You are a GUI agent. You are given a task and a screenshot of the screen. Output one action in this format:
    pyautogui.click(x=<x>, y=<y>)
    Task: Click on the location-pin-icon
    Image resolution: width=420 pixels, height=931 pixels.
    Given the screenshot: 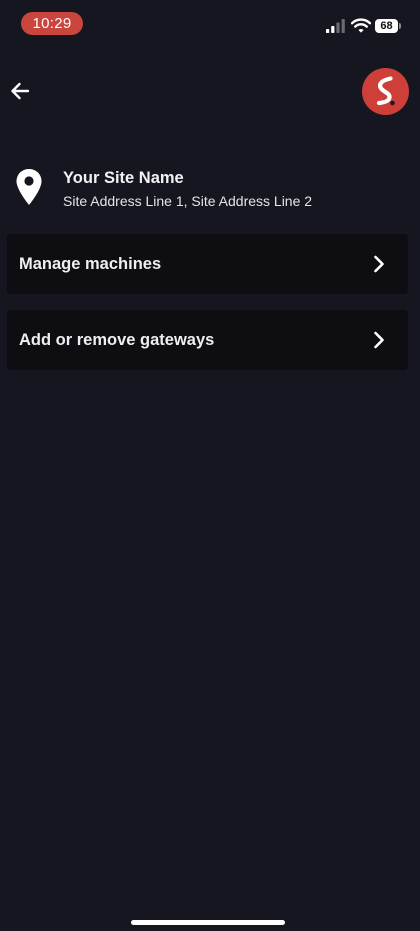 What is the action you would take?
    pyautogui.click(x=29, y=187)
    